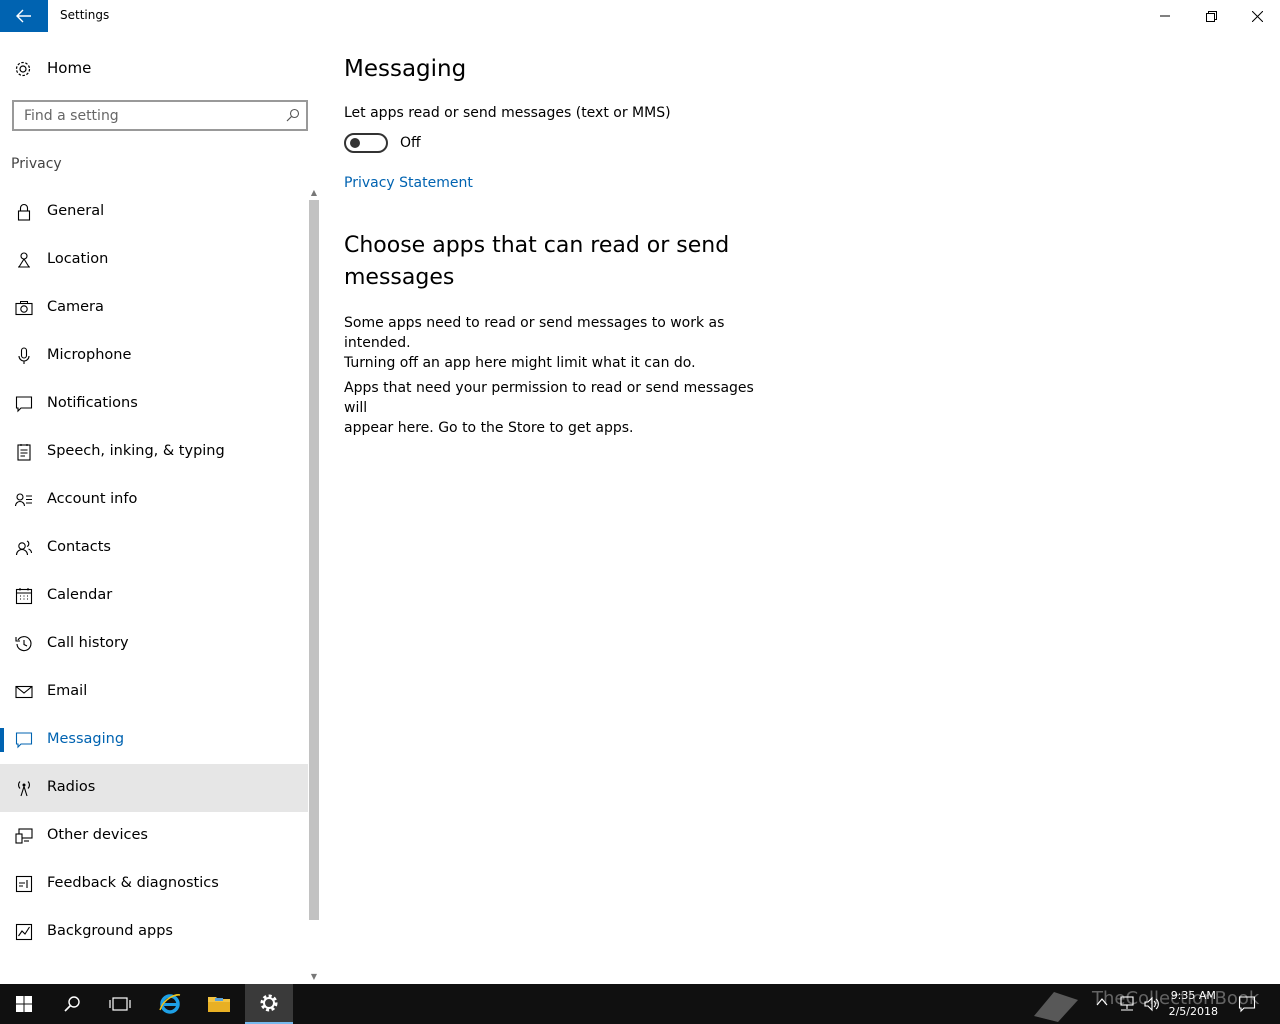 Image resolution: width=1280 pixels, height=1024 pixels. What do you see at coordinates (97, 835) in the screenshot?
I see `sidebar-item-label: Other devices` at bounding box center [97, 835].